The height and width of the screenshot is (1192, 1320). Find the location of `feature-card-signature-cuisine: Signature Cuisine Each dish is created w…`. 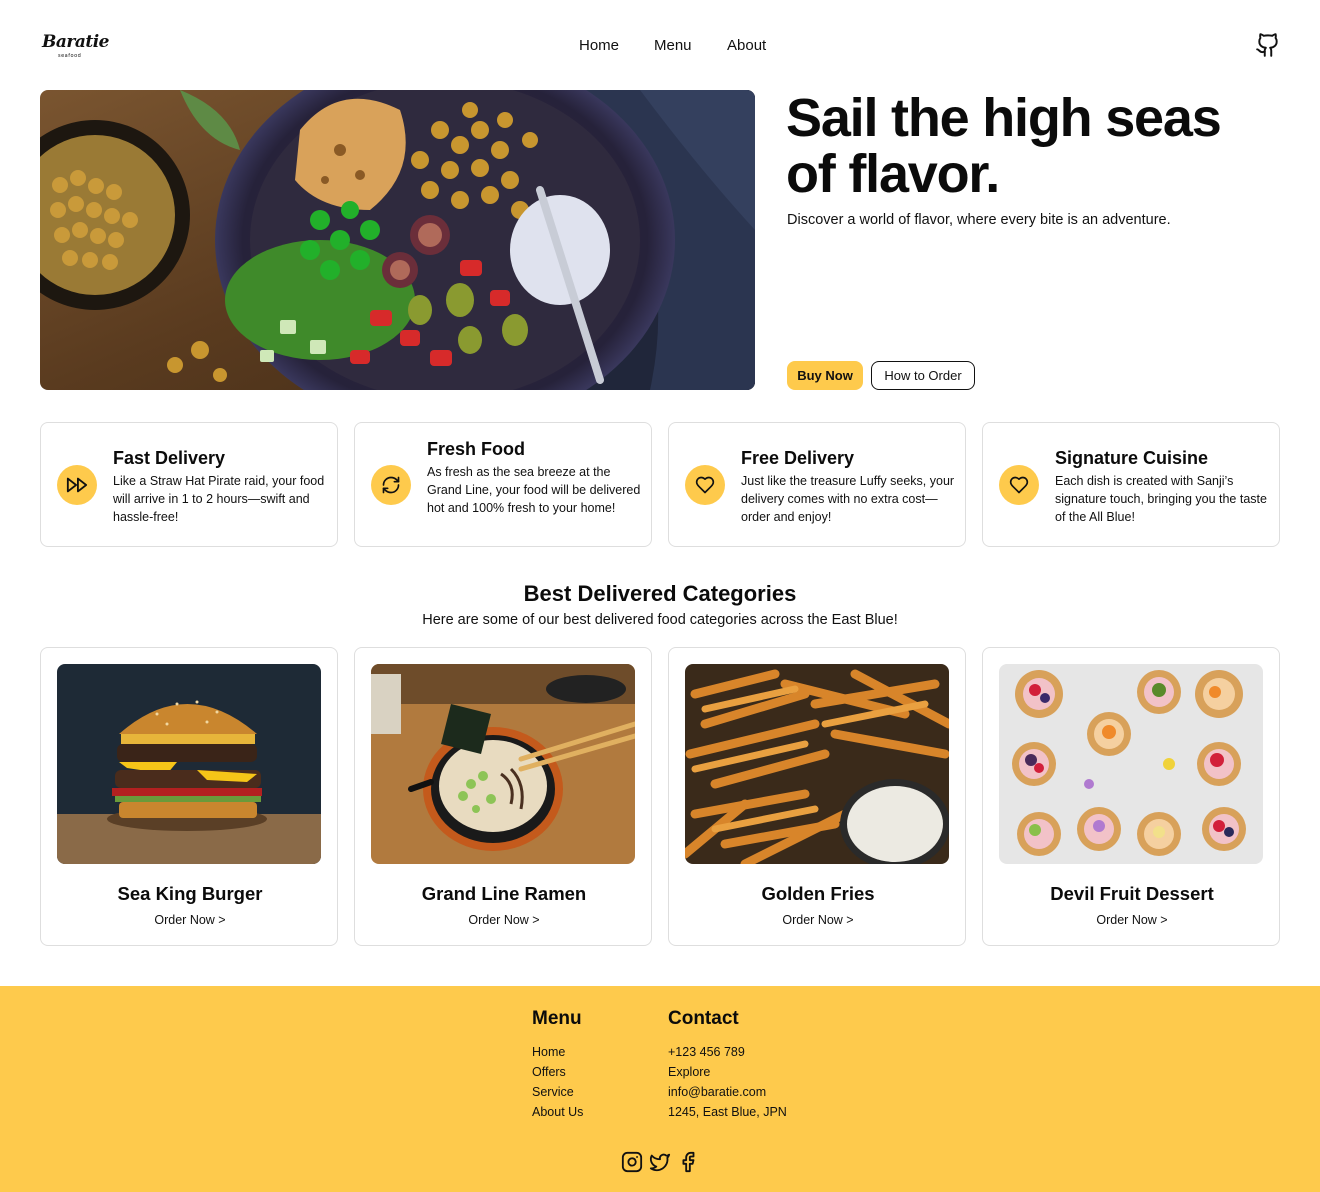

feature-card-signature-cuisine: Signature Cuisine Each dish is created w… is located at coordinates (1131, 484).